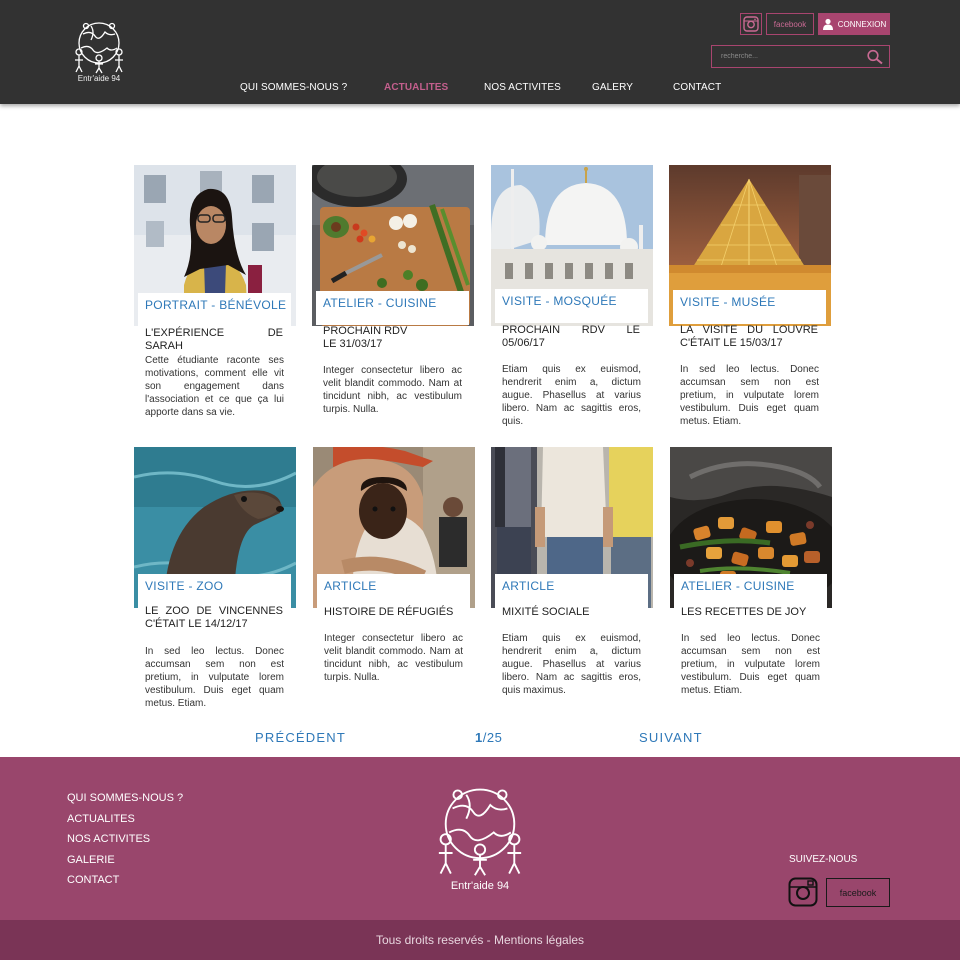 The width and height of the screenshot is (960, 960). What do you see at coordinates (522, 87) in the screenshot?
I see `nav-item-activities: NOS ACTIVITES` at bounding box center [522, 87].